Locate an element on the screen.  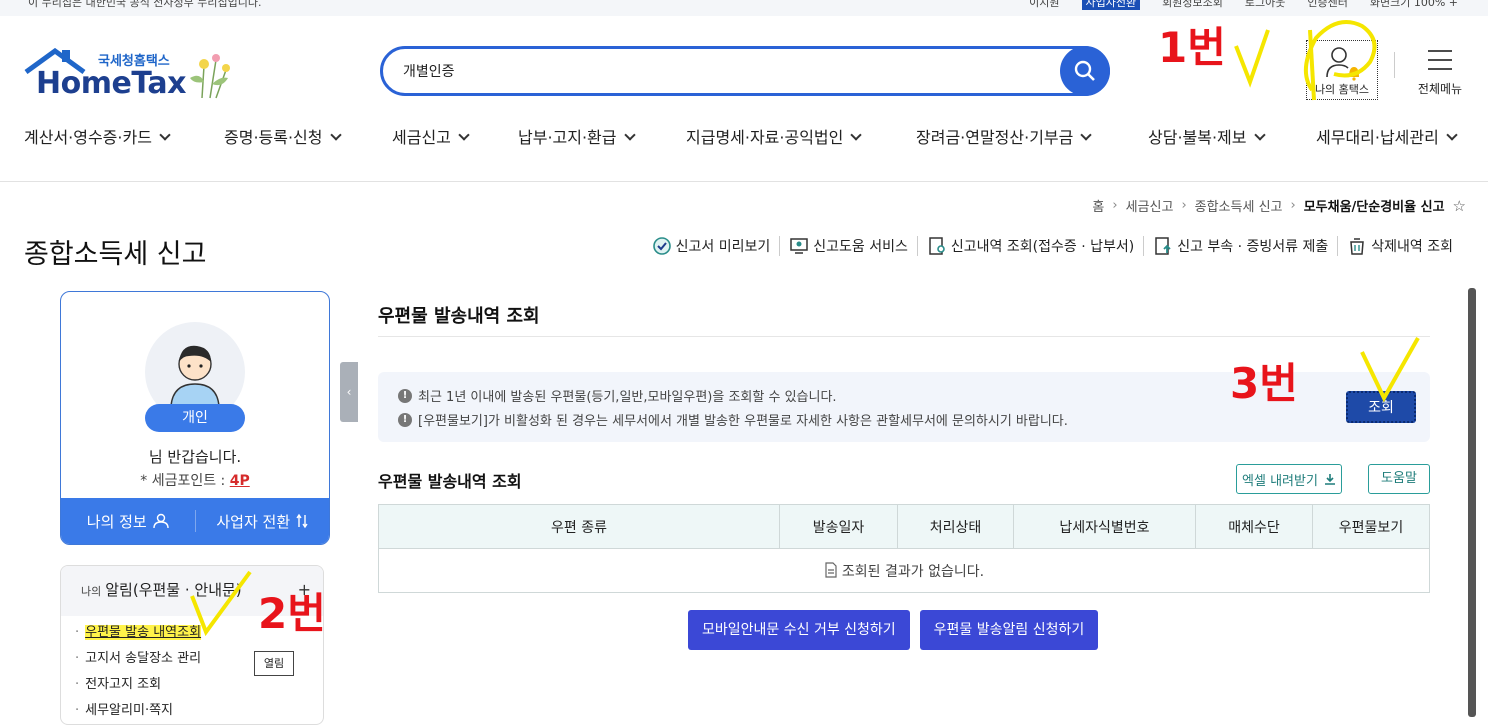
search-icon is located at coordinates (1084, 70).